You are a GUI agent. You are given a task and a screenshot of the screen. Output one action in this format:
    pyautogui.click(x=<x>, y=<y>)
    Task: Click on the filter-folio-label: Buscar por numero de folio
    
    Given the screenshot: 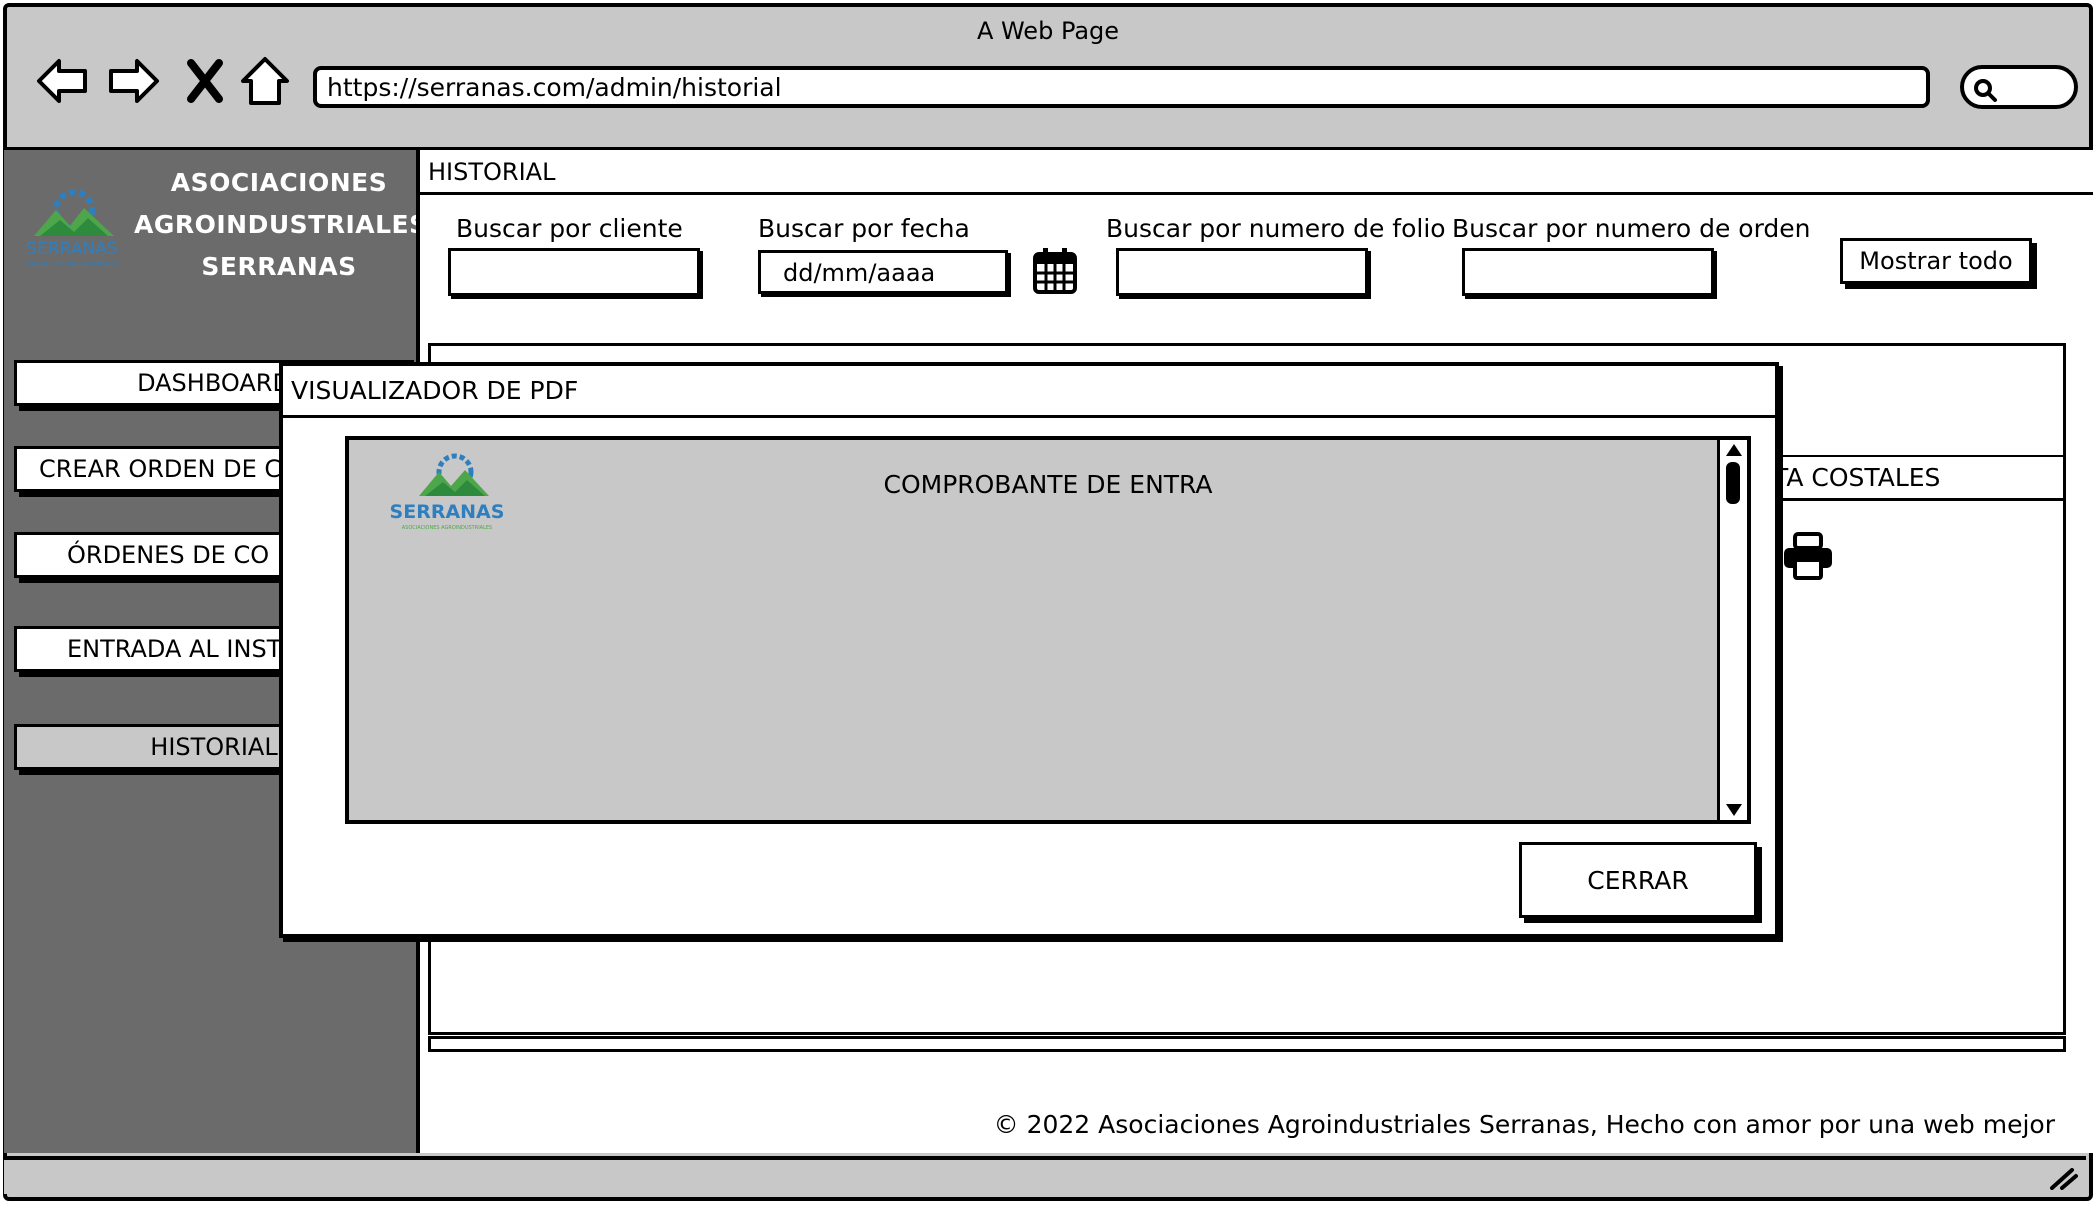 What is the action you would take?
    pyautogui.click(x=1276, y=228)
    